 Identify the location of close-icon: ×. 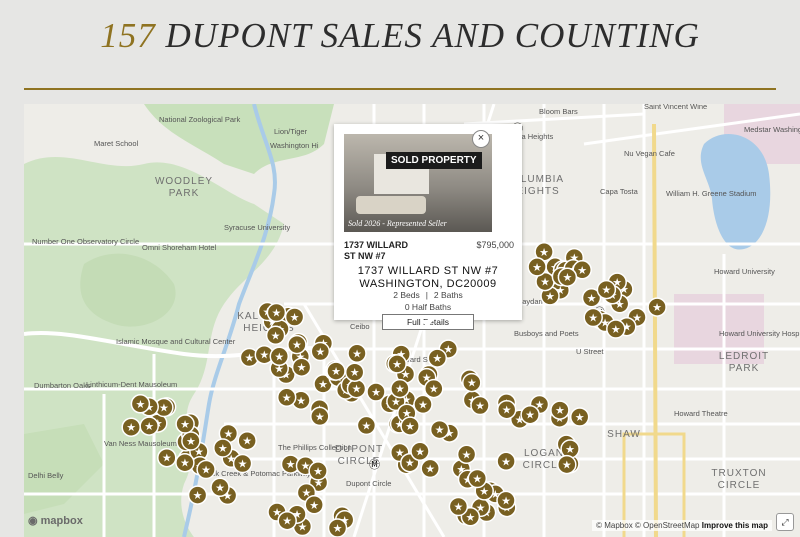
(481, 139).